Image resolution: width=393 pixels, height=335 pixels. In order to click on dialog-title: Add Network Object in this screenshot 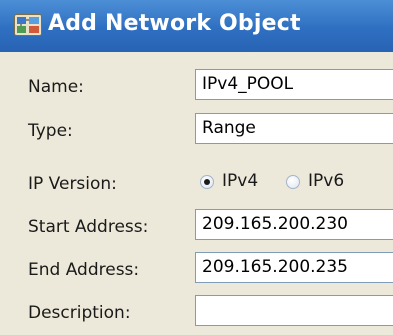, I will do `click(174, 23)`.